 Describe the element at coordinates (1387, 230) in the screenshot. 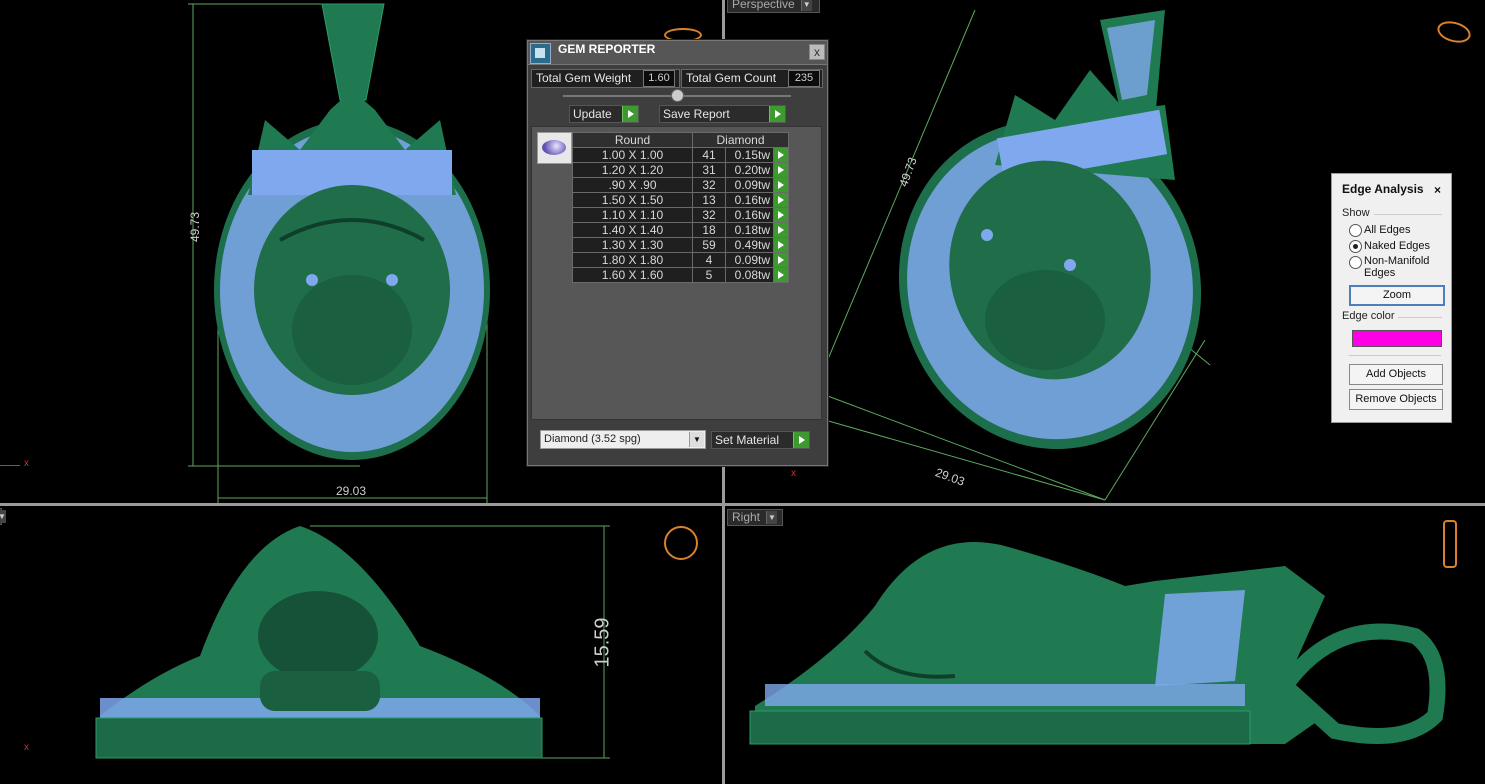

I see `radio-all-edges-label: All Edges` at that location.